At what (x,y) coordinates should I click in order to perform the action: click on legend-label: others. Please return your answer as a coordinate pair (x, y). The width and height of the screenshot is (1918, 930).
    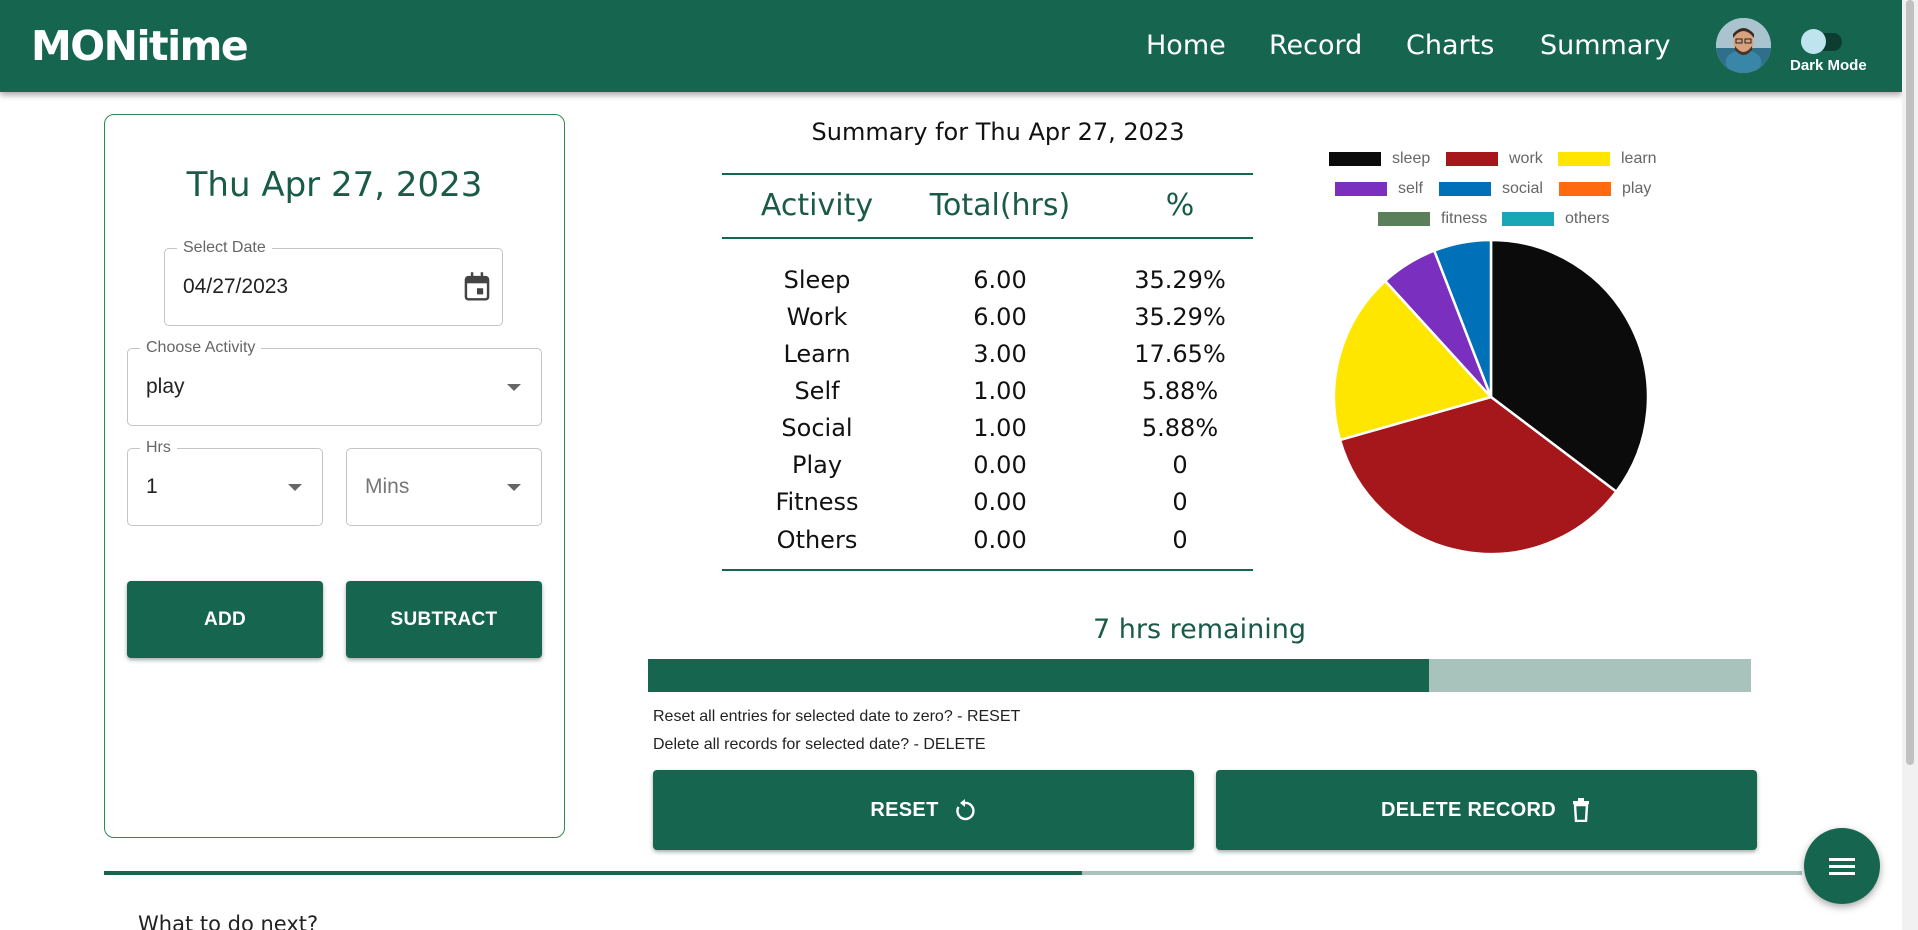
    Looking at the image, I should click on (1587, 218).